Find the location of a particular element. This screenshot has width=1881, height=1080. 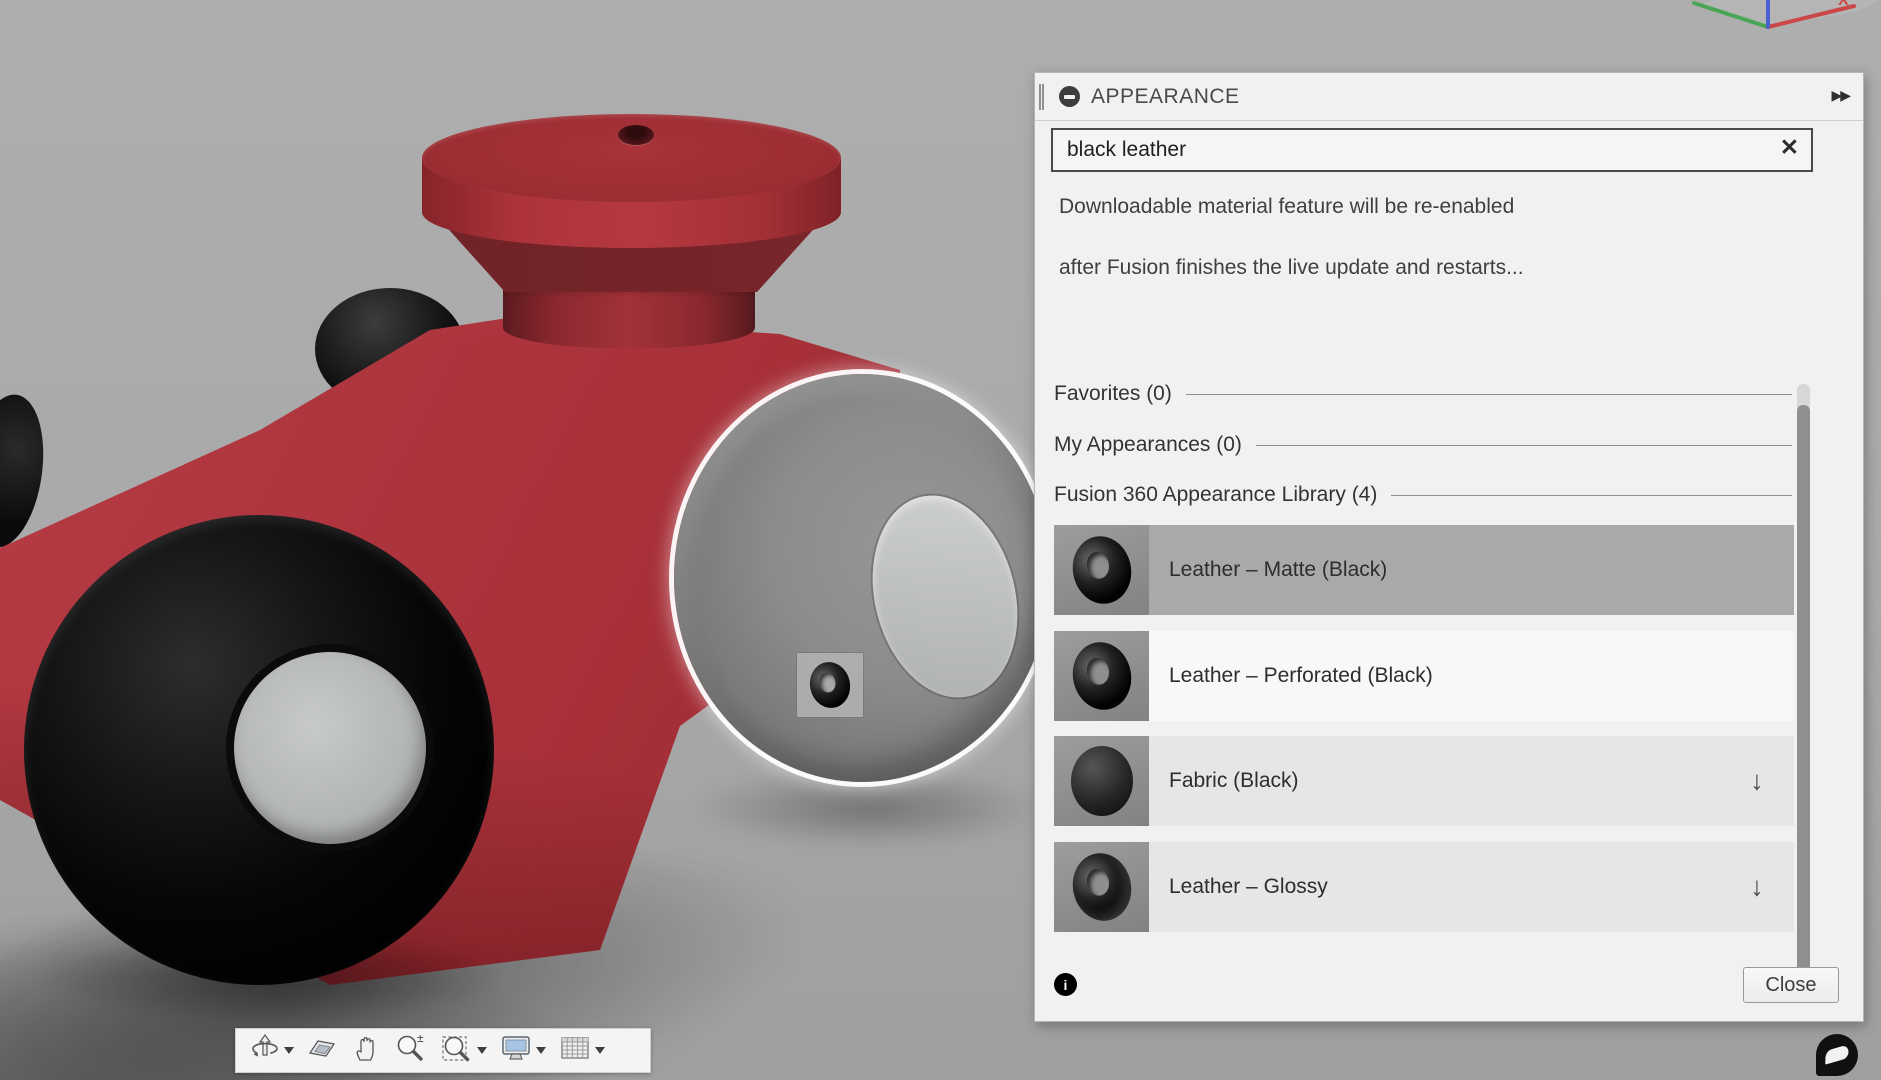

display-settings-button is located at coordinates (522, 1050).